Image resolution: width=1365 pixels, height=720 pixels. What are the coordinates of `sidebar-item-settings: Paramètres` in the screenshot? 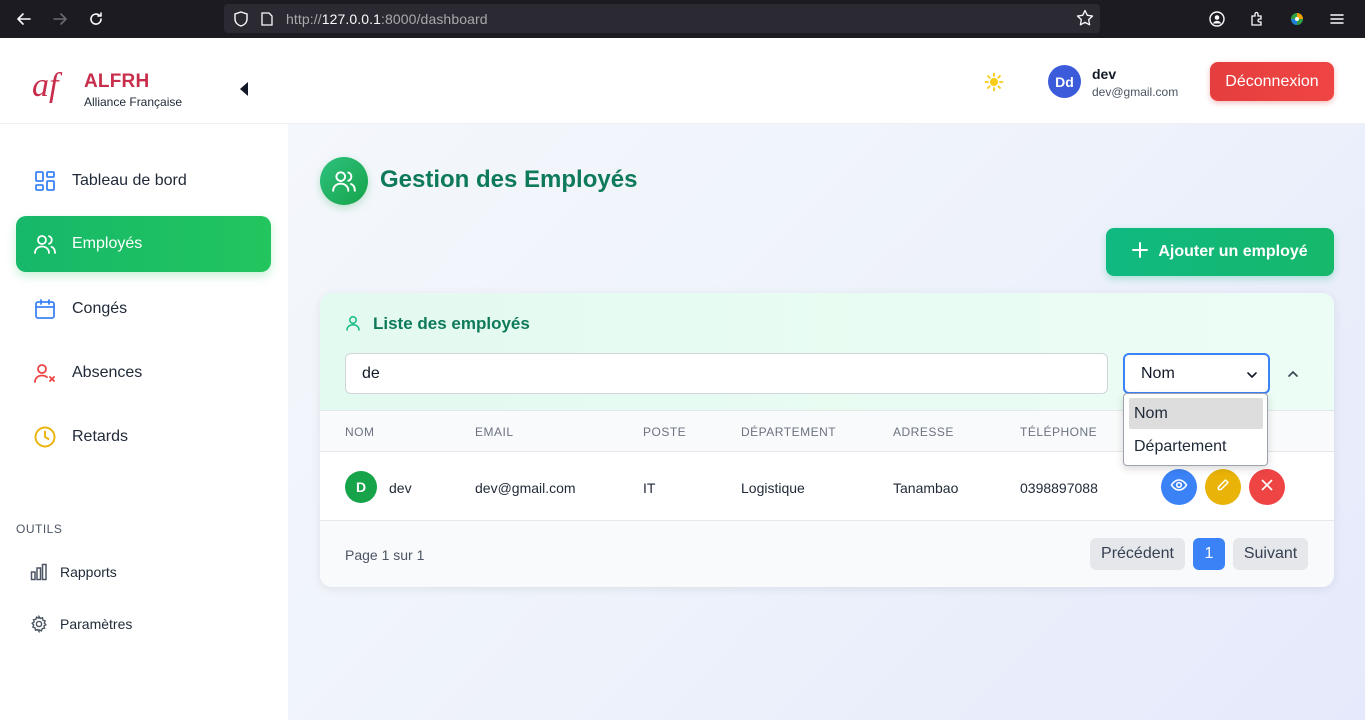 It's located at (81, 624).